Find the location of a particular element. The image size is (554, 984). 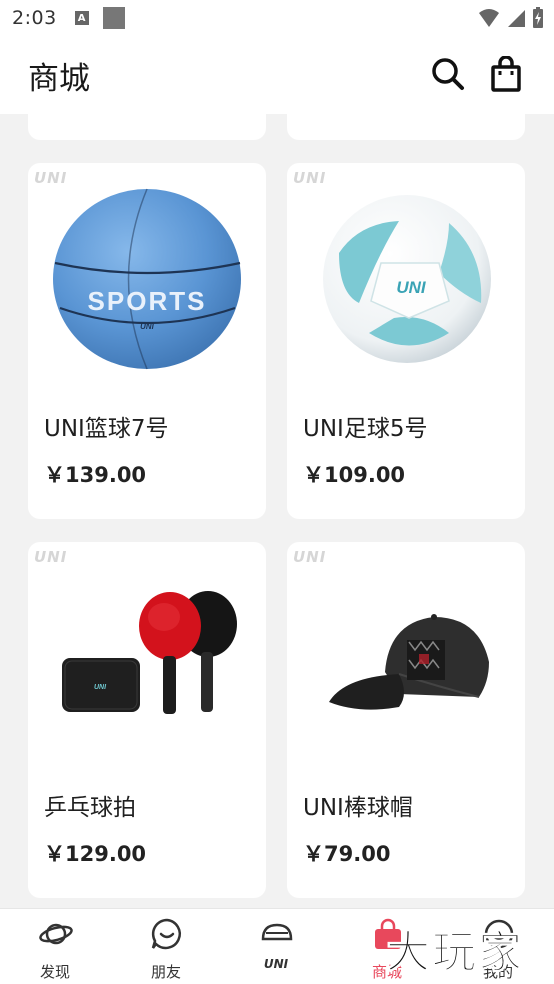

chat-icon is located at coordinates (166, 934).